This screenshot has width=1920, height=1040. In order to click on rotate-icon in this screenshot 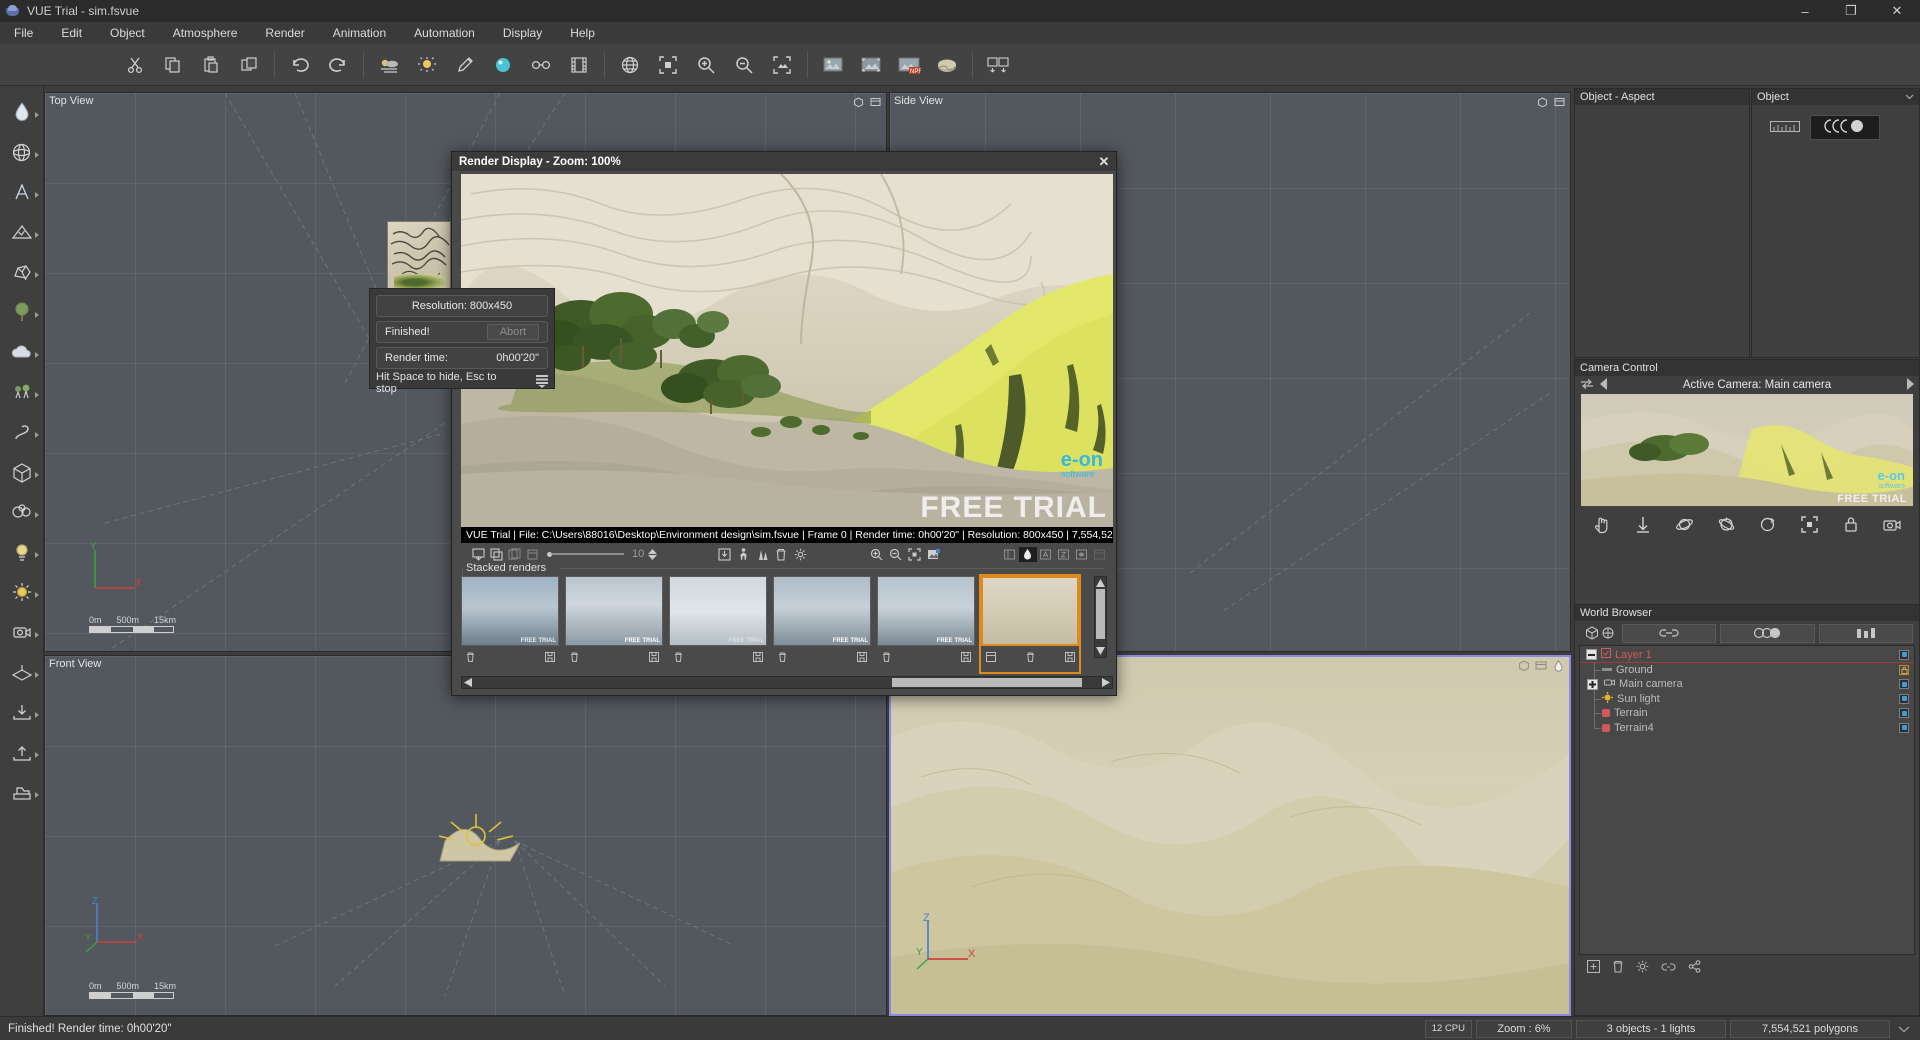, I will do `click(1726, 524)`.